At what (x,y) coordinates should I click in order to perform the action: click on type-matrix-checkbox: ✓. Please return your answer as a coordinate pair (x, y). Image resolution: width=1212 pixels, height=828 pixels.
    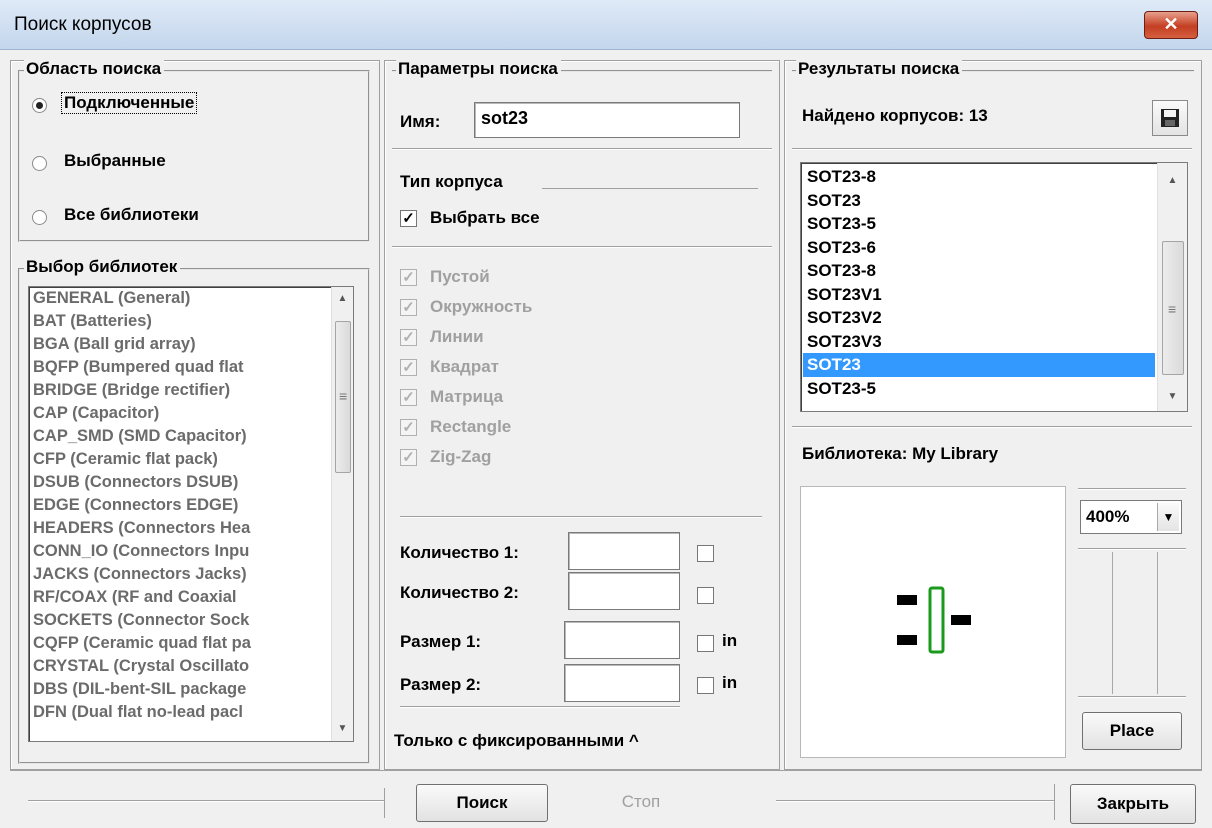
    Looking at the image, I should click on (408, 397).